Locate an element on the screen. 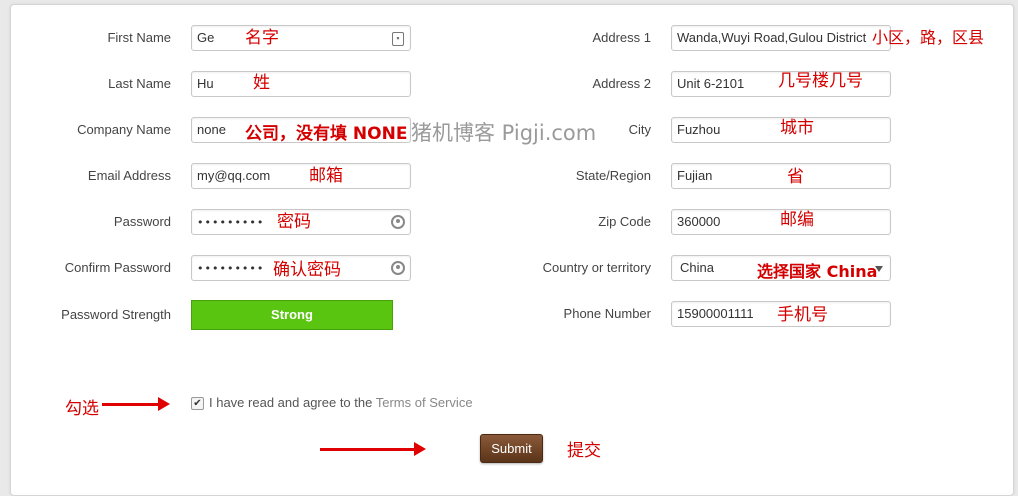 The height and width of the screenshot is (496, 1018). password-label: Password is located at coordinates (142, 221).